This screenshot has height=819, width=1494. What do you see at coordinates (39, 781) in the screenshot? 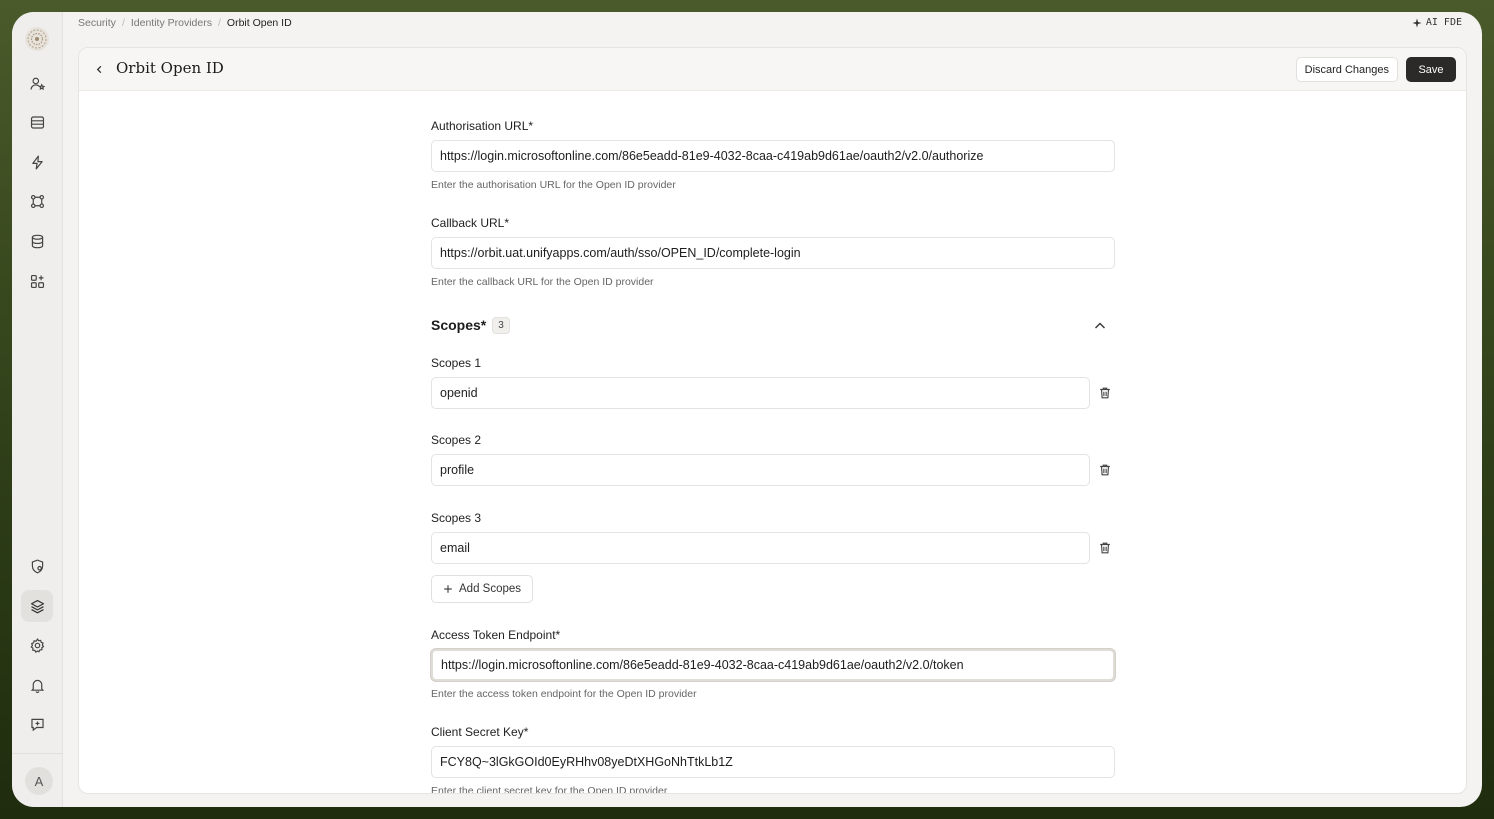
I see `avatar: A` at bounding box center [39, 781].